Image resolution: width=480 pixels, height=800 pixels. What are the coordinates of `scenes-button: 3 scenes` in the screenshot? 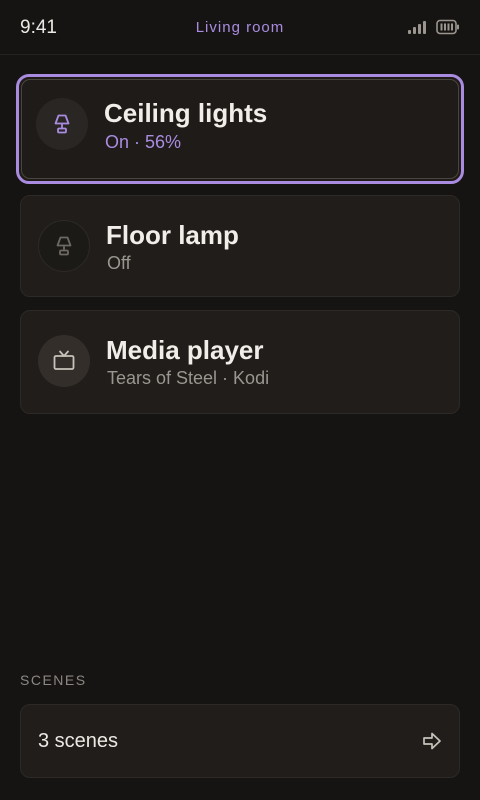 It's located at (240, 741).